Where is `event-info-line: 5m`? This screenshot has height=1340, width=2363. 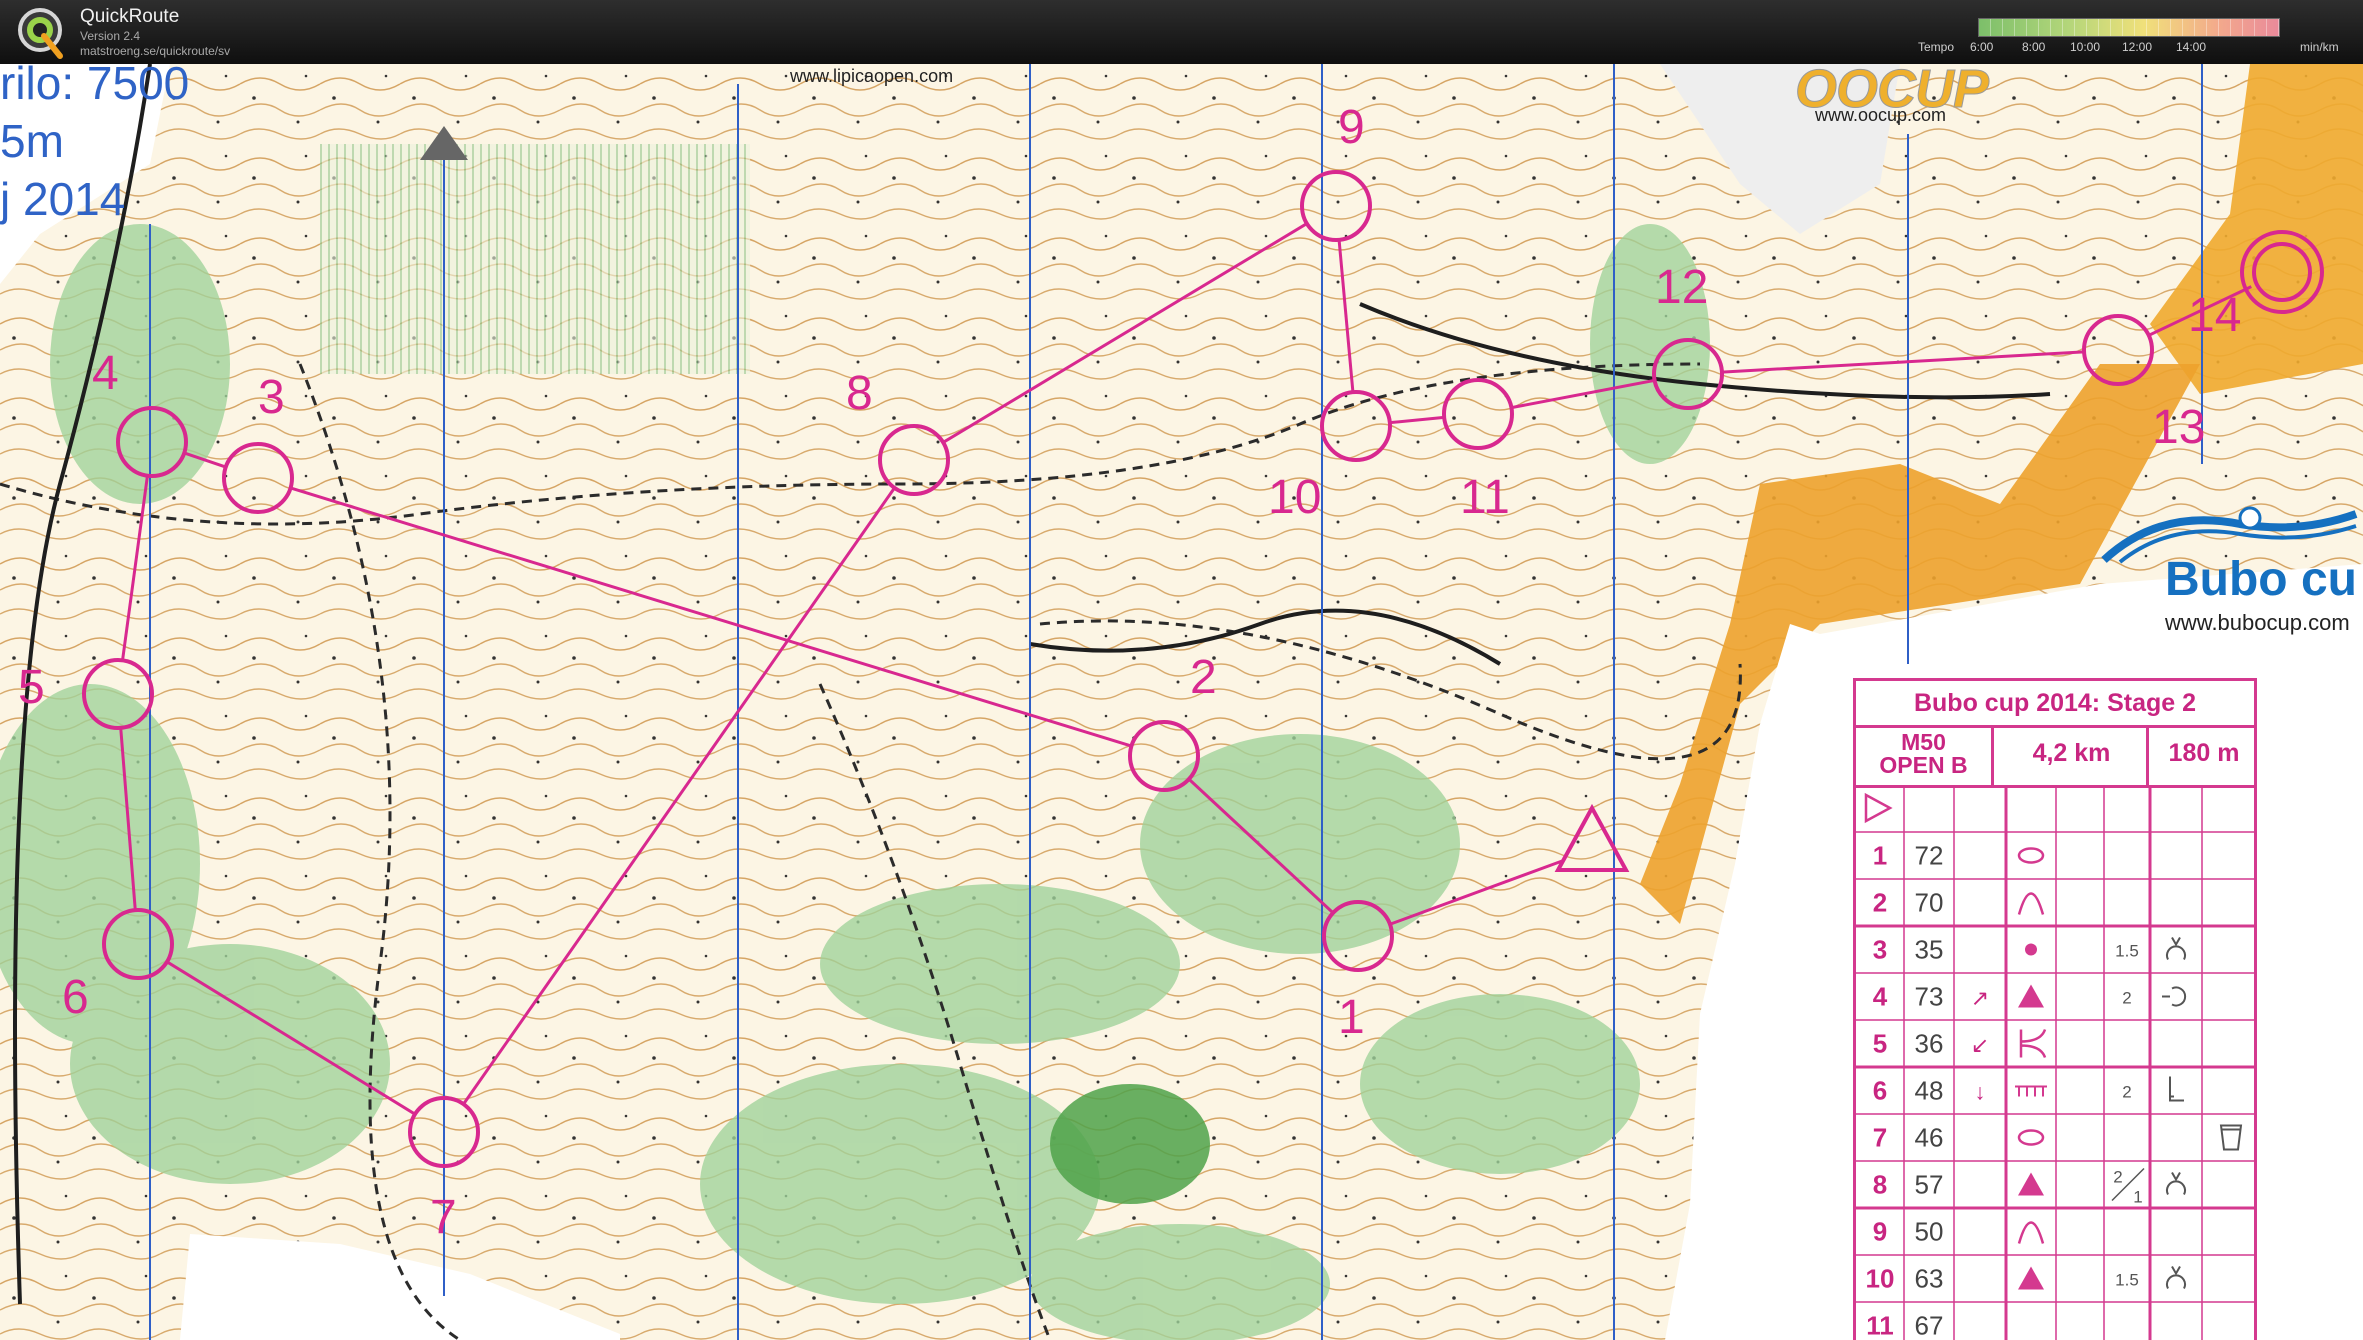
event-info-line: 5m is located at coordinates (32, 141).